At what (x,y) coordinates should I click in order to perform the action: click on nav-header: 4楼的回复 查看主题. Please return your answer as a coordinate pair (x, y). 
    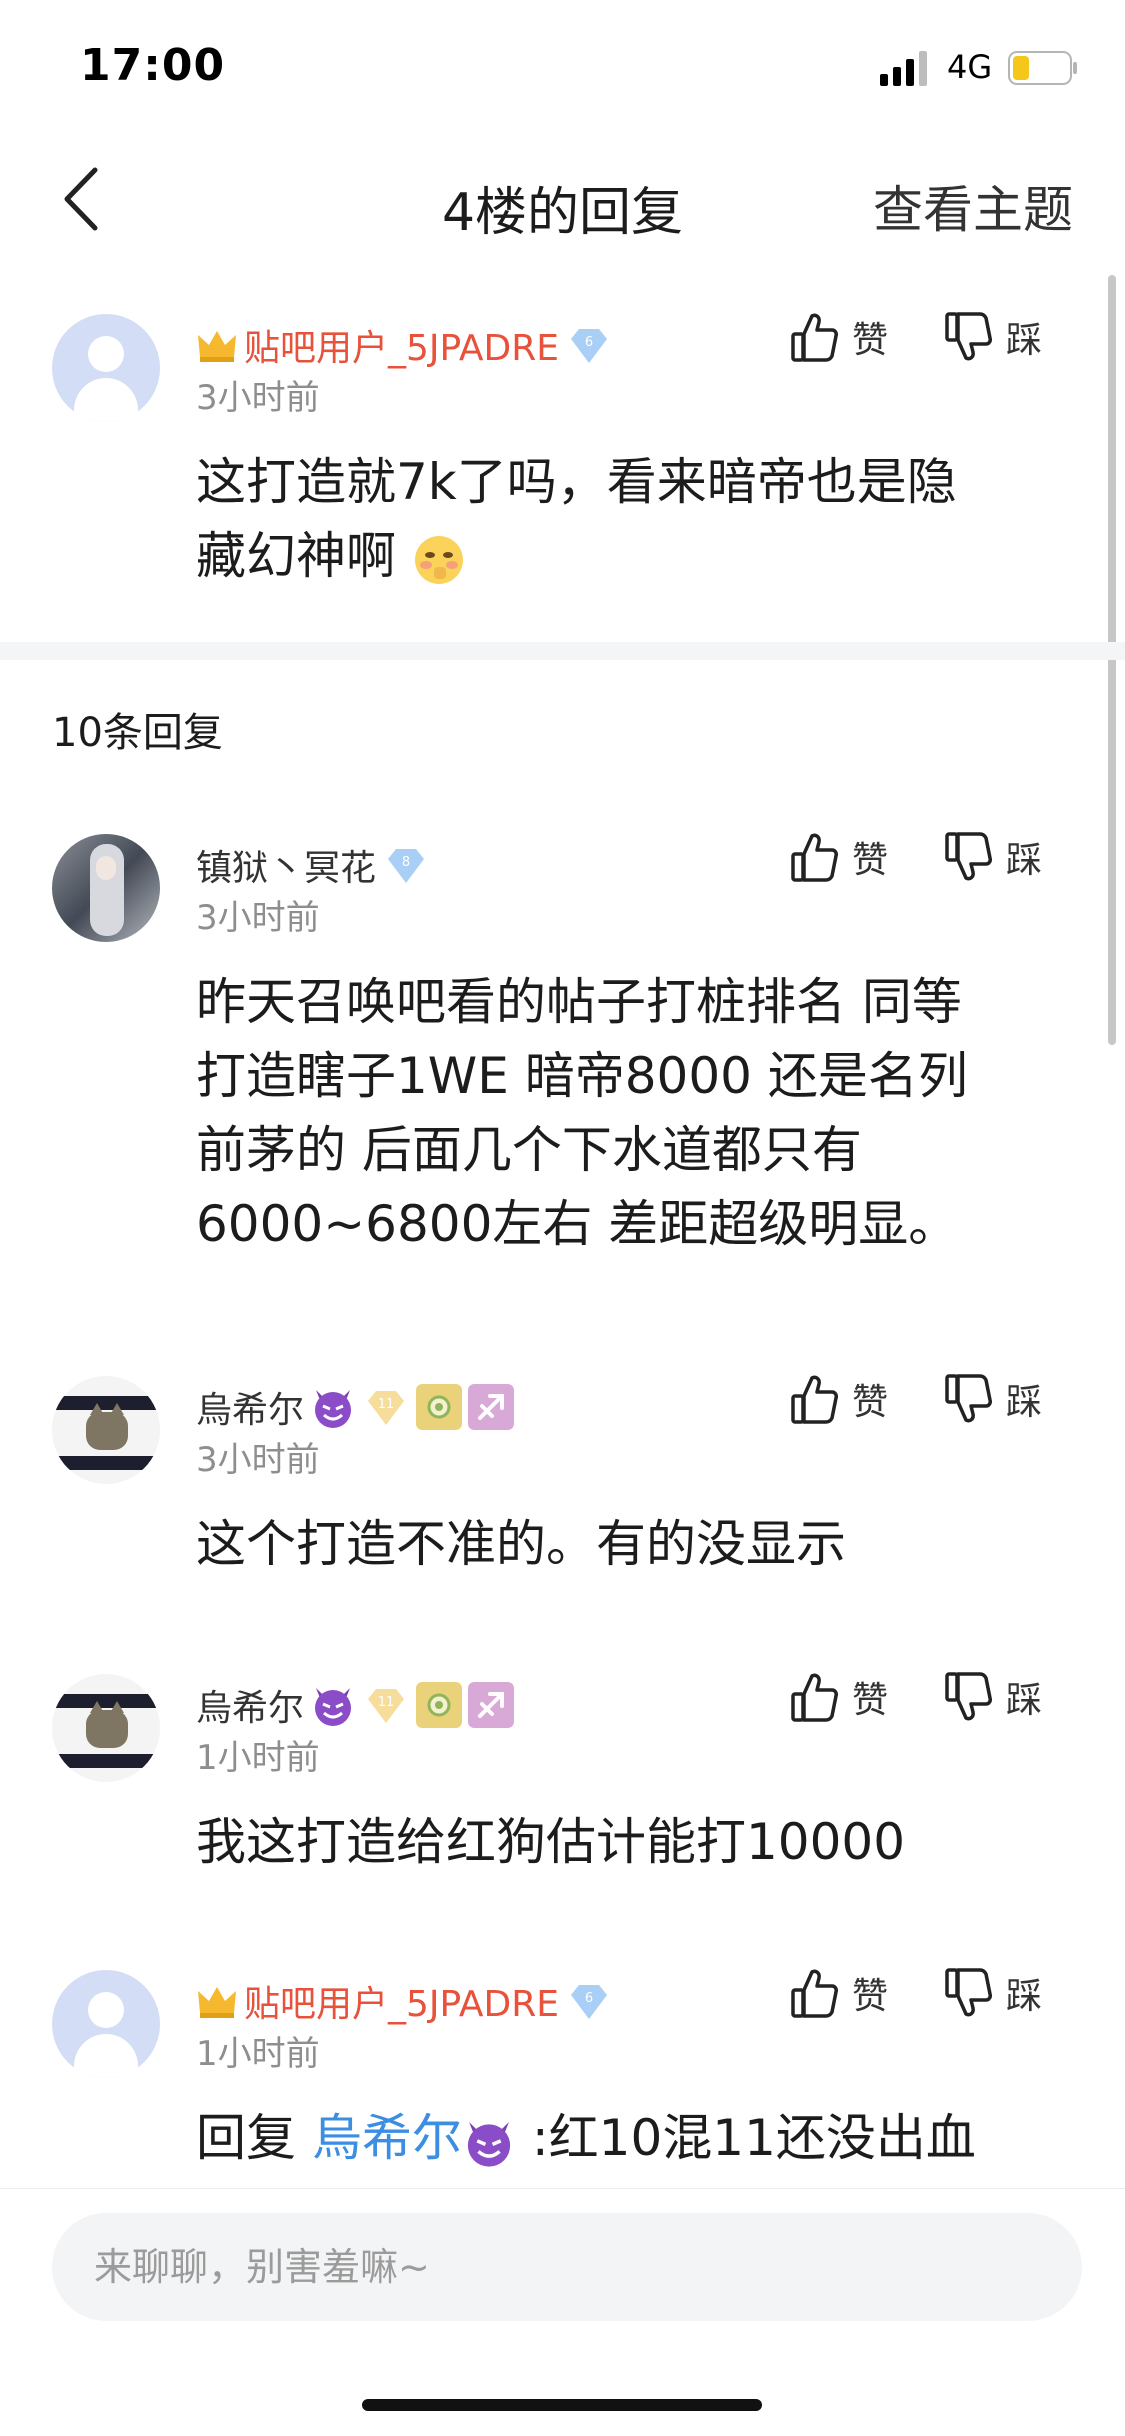
    Looking at the image, I should click on (562, 200).